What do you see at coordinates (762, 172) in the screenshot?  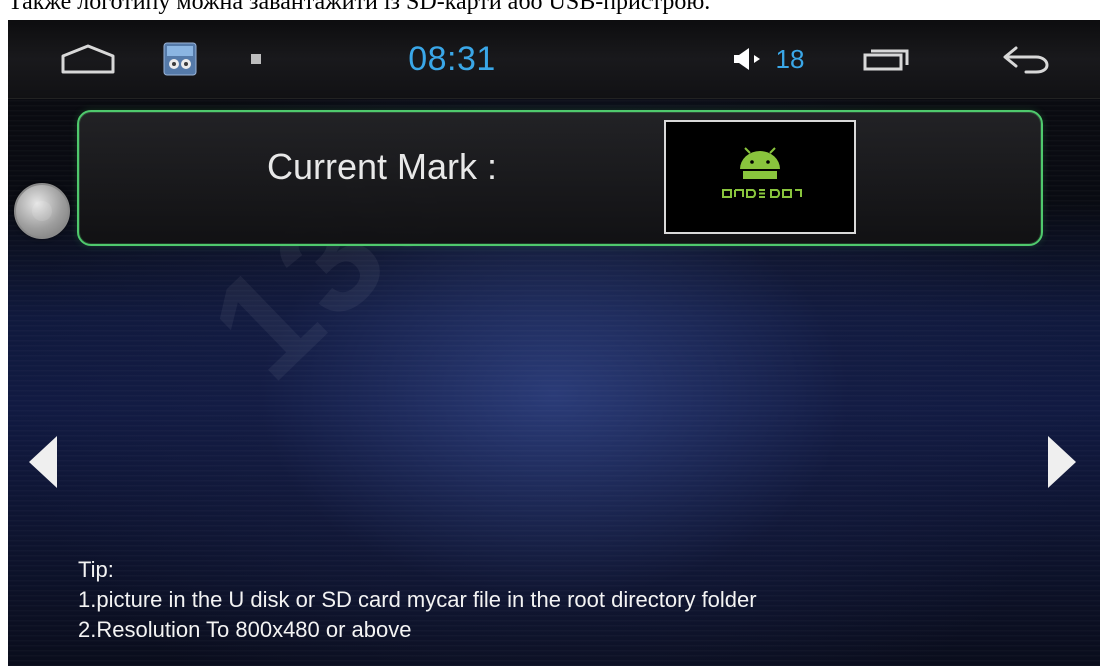 I see `android-logo` at bounding box center [762, 172].